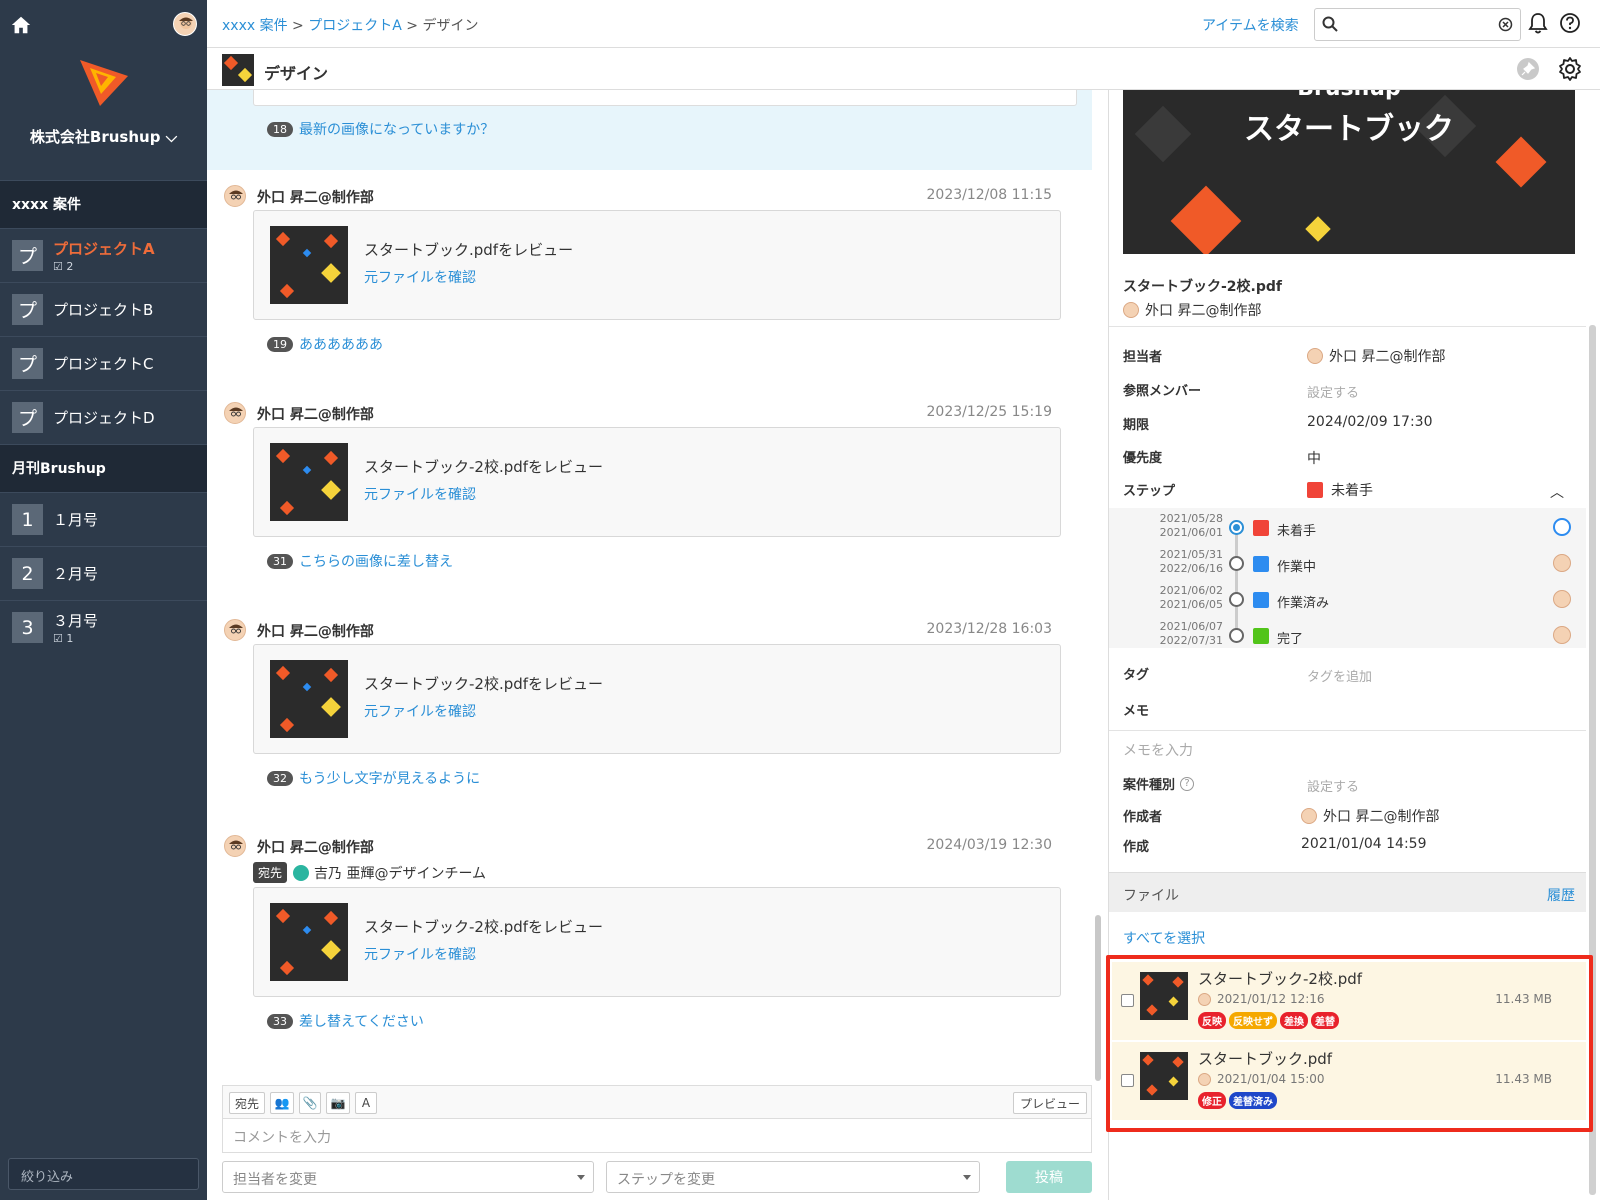 This screenshot has width=1600, height=1200. I want to click on sidebar-item: 1 １月号, so click(103, 519).